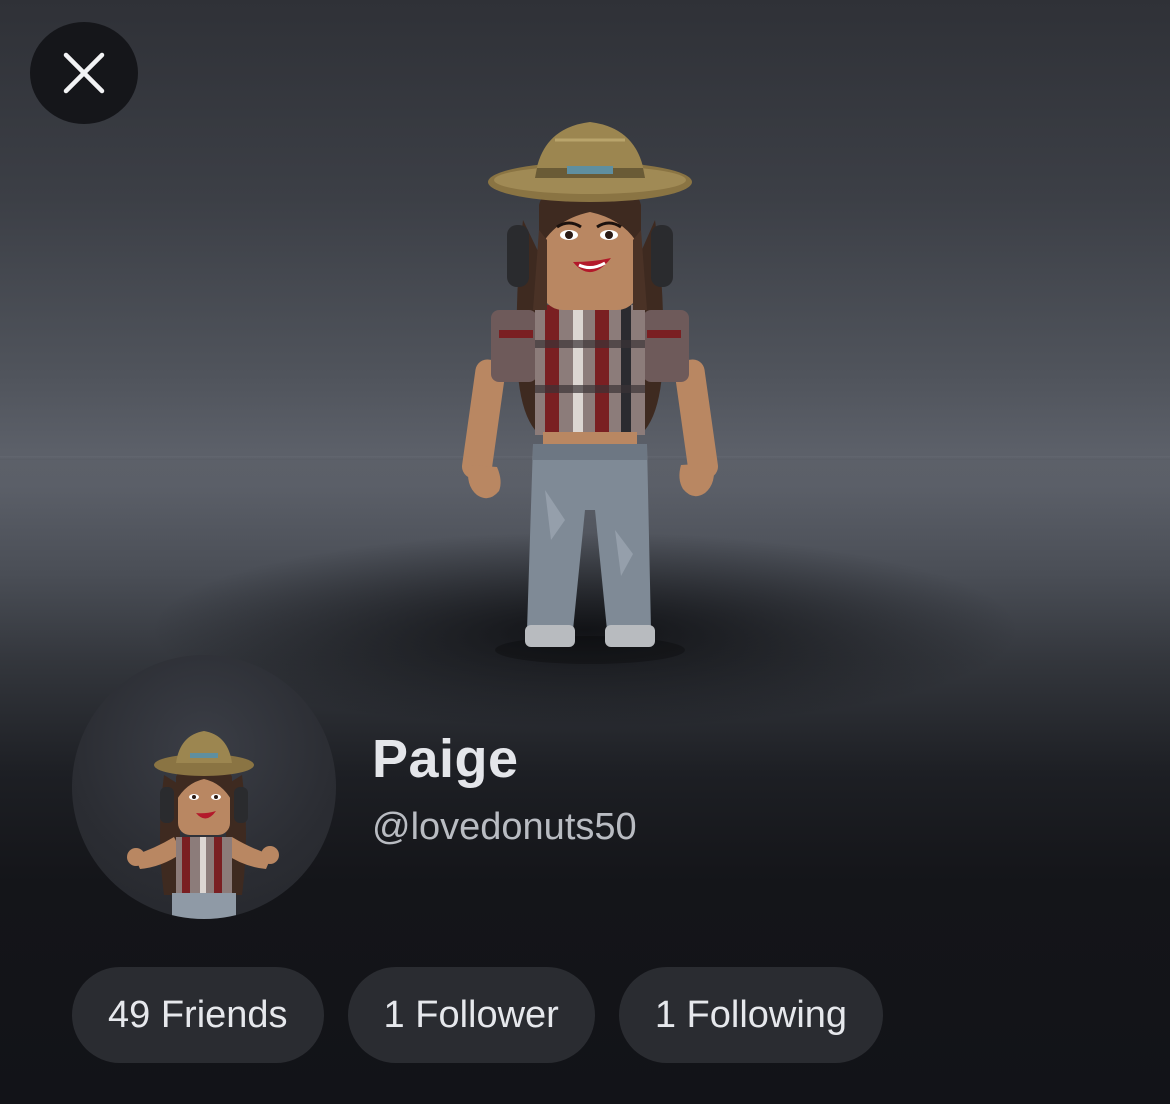  What do you see at coordinates (445, 759) in the screenshot?
I see `display-name: Paige` at bounding box center [445, 759].